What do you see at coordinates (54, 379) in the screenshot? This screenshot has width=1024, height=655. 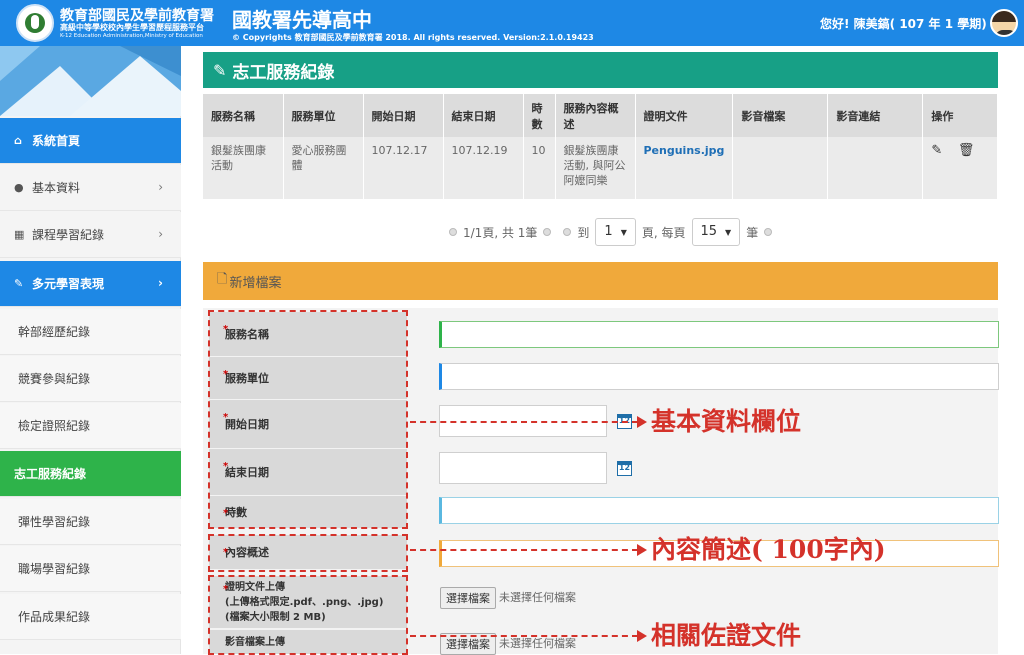 I see `sidebar-item-label: 競賽參與紀錄` at bounding box center [54, 379].